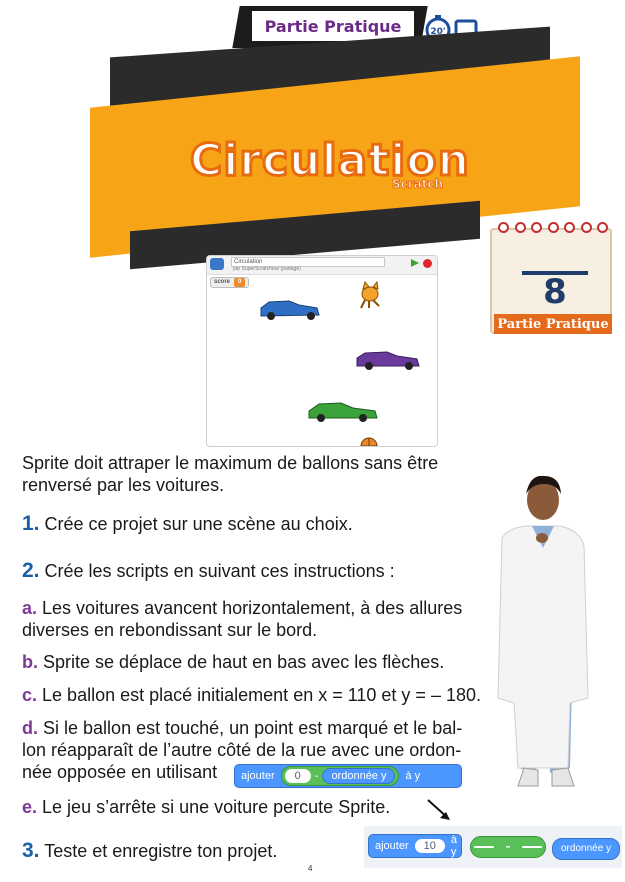  Describe the element at coordinates (31, 570) in the screenshot. I see `step-2-number: 2.` at that location.